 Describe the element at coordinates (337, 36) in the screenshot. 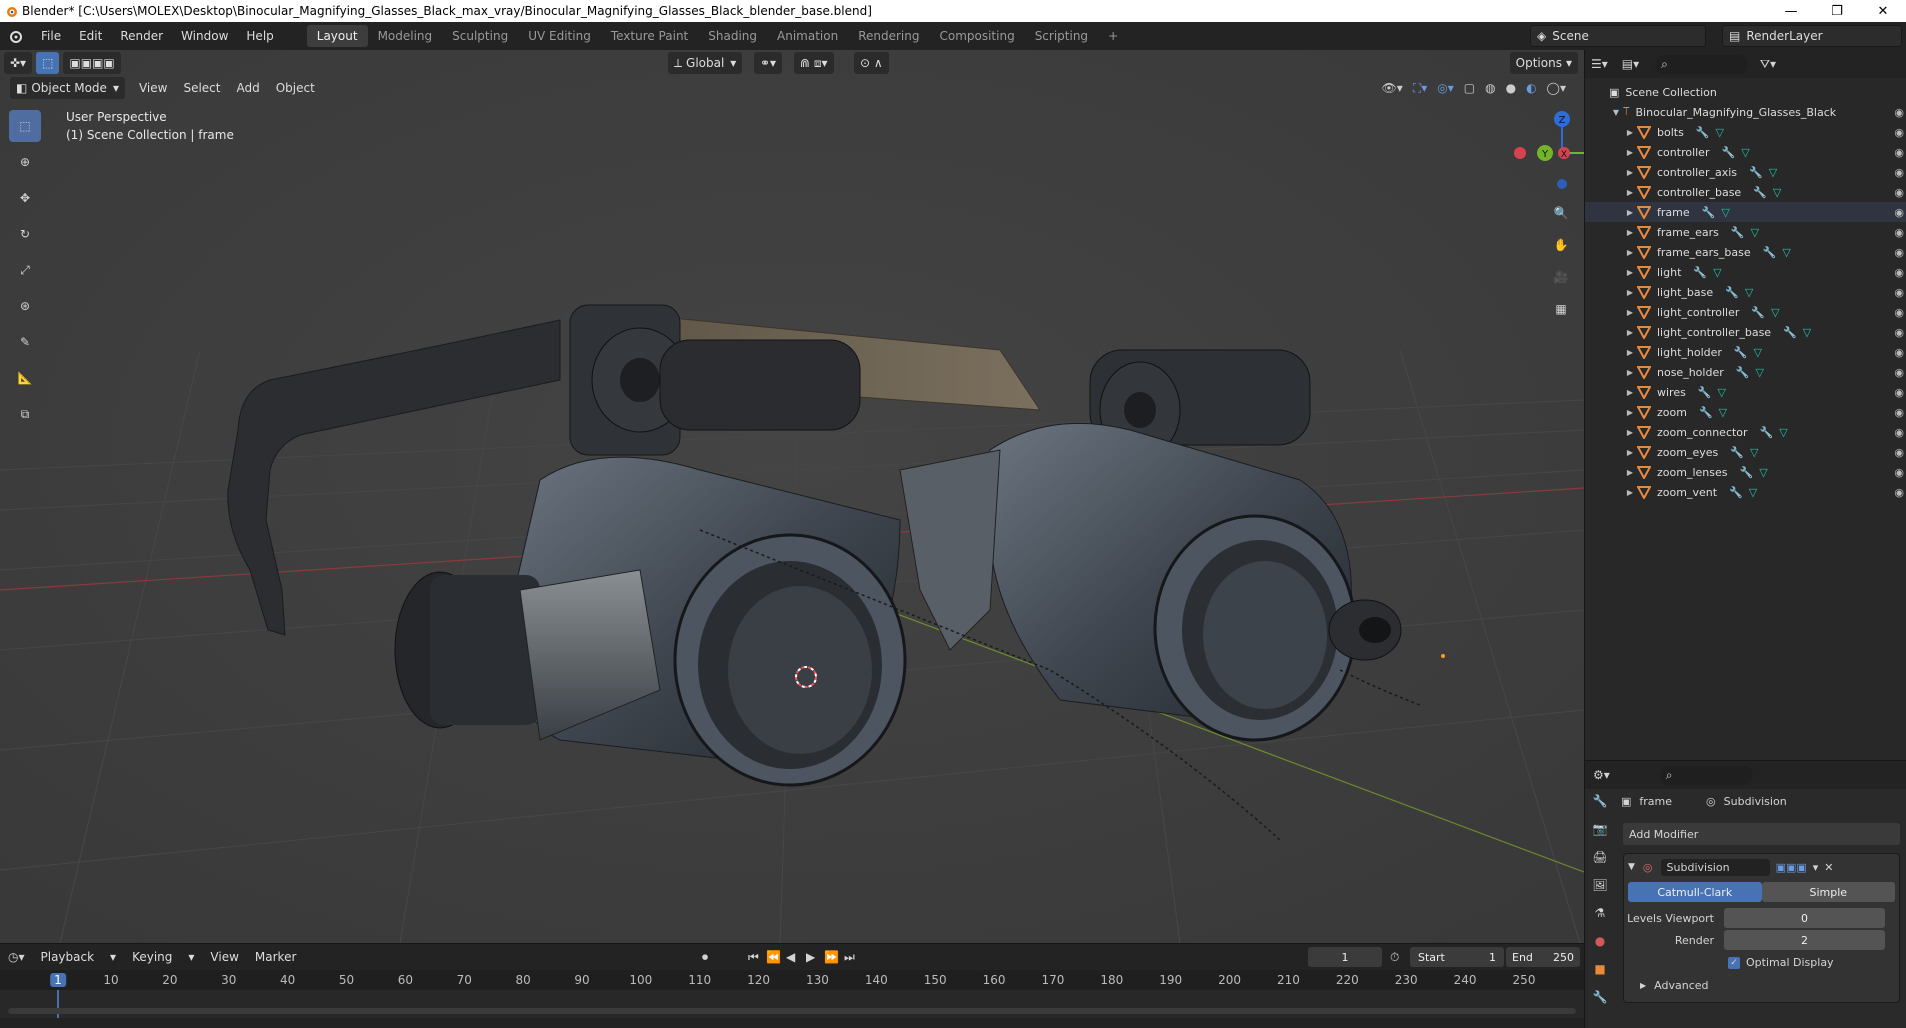

I see `tab-layout: Layout` at that location.